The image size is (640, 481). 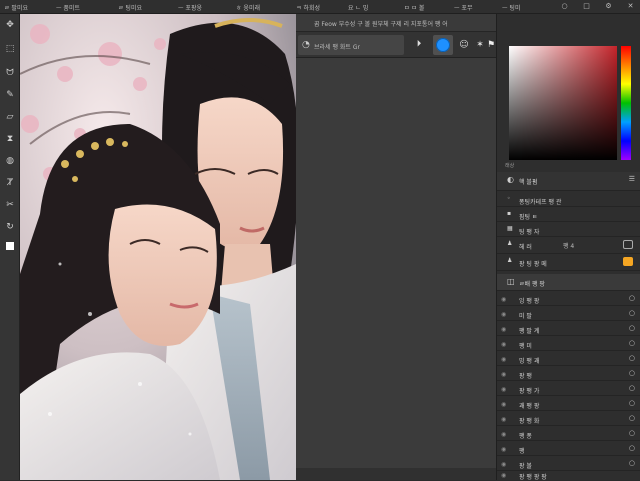 What do you see at coordinates (568, 476) in the screenshot?
I see `layer-item: ◉ 팡 팽 팡 팡` at bounding box center [568, 476].